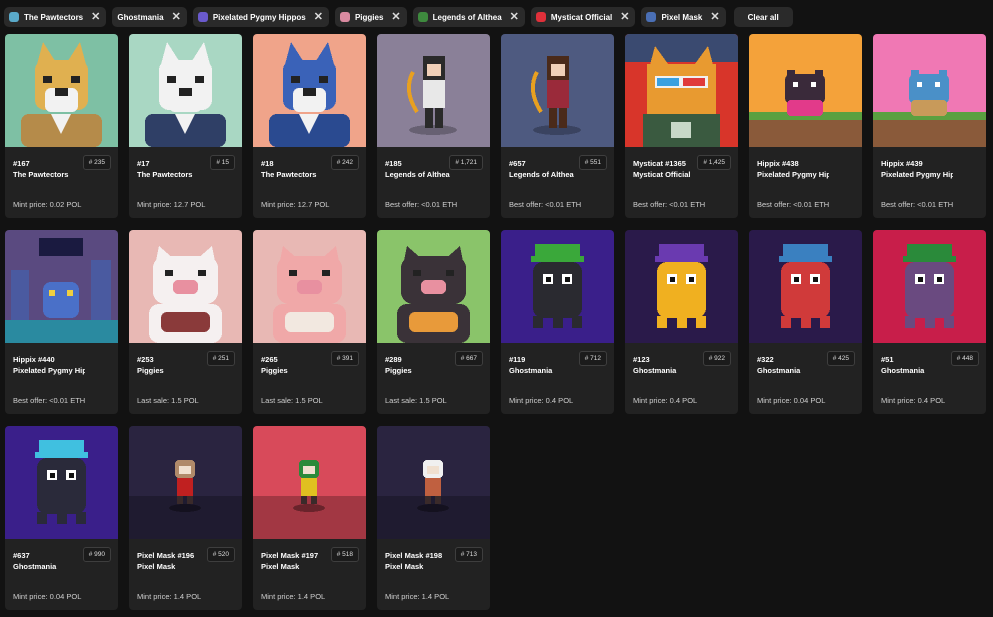 Image resolution: width=993 pixels, height=617 pixels. What do you see at coordinates (641, 359) in the screenshot?
I see `nft-name: #123` at bounding box center [641, 359].